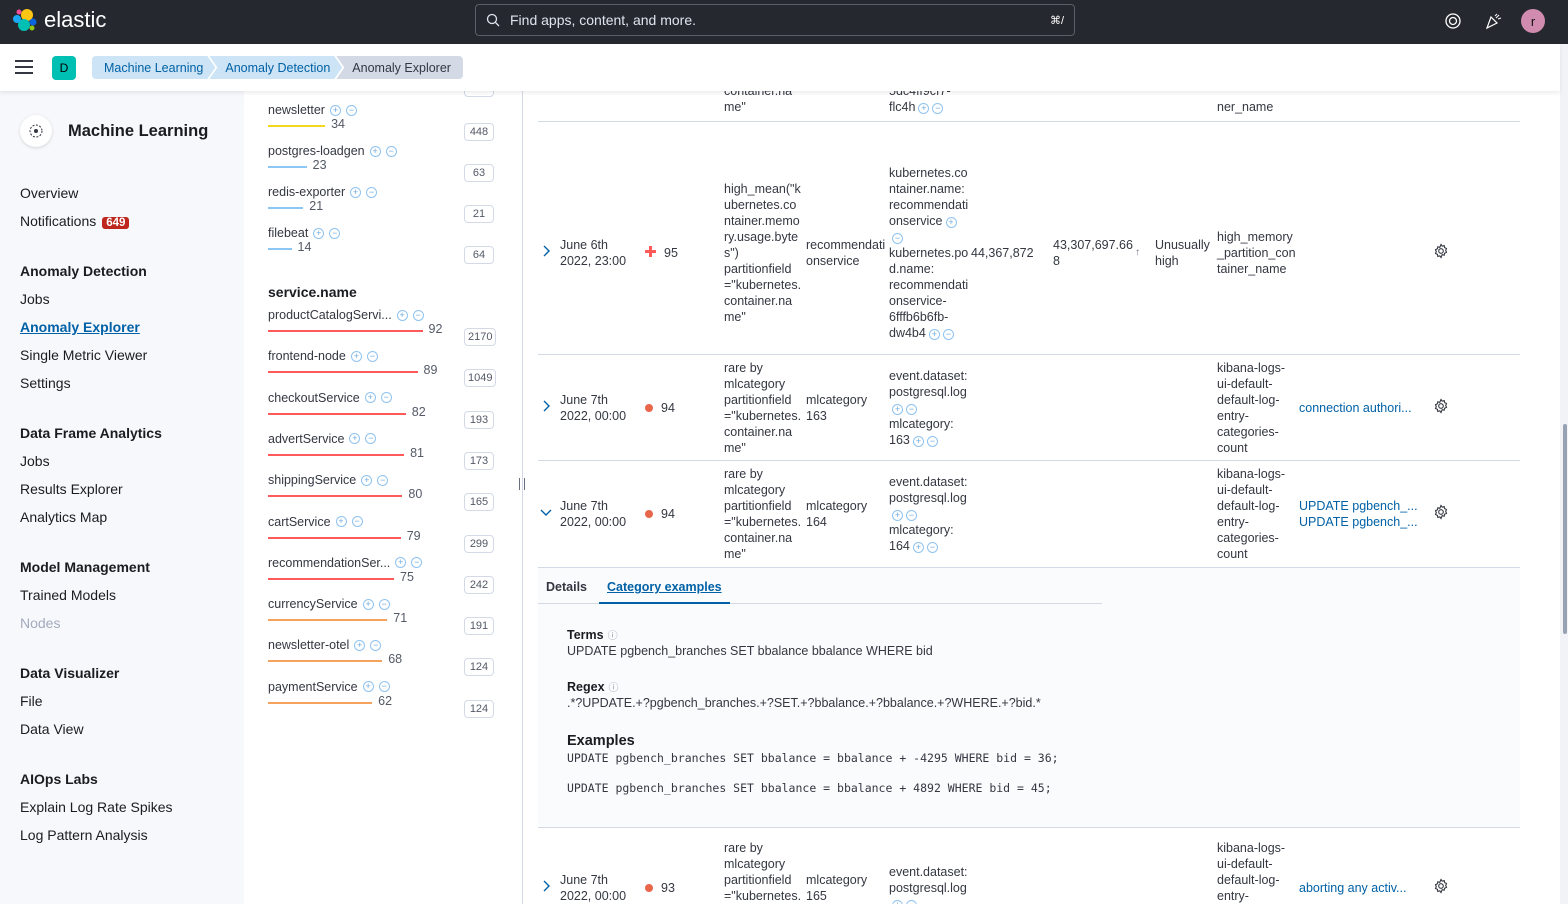  Describe the element at coordinates (58, 221) in the screenshot. I see `nav-item-label: Notifications` at that location.